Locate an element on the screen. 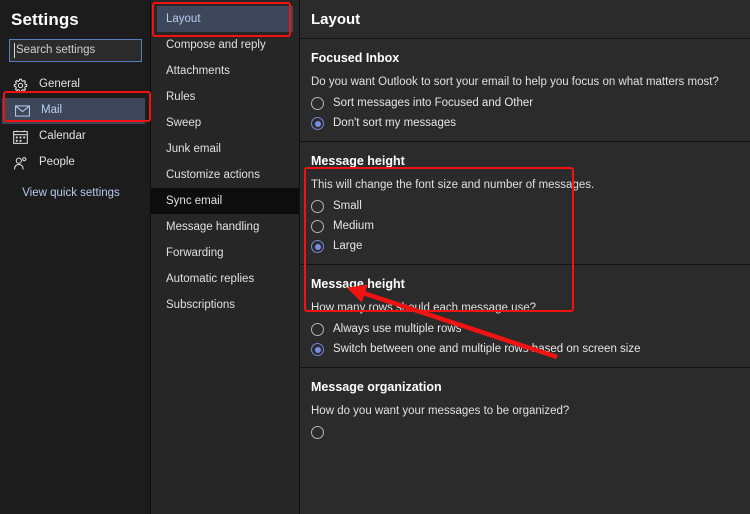 This screenshot has height=514, width=750. radio-option-always-multiple-rows: Always use multiple rows is located at coordinates (525, 329).